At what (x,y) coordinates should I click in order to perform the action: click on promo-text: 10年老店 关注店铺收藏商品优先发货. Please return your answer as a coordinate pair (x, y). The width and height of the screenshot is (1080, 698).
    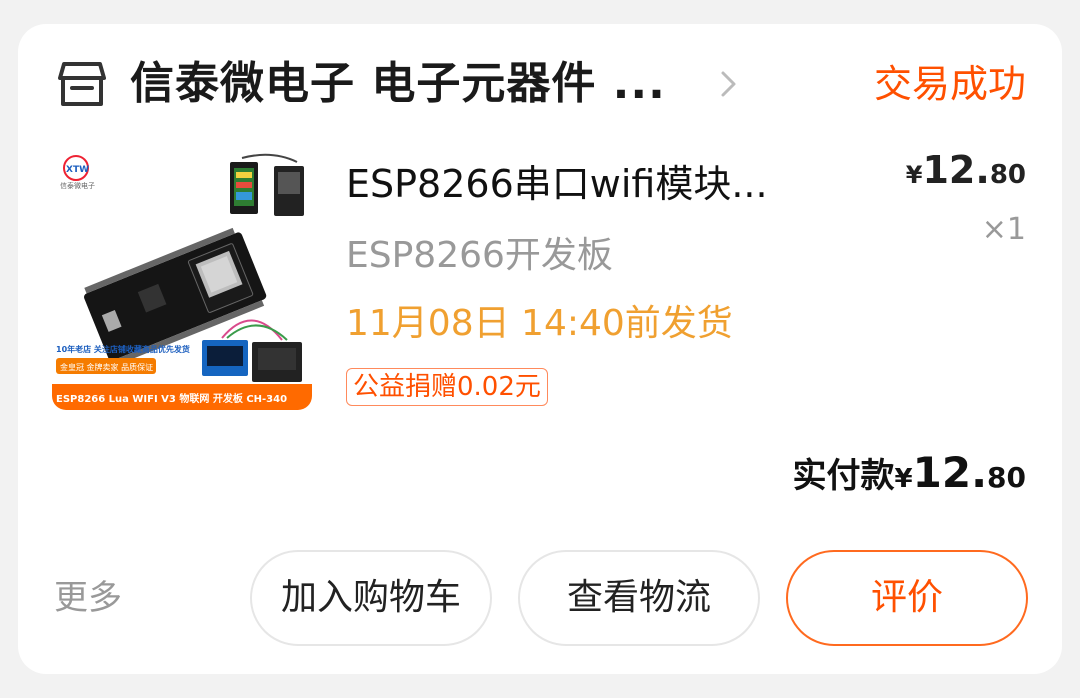
    Looking at the image, I should click on (123, 349).